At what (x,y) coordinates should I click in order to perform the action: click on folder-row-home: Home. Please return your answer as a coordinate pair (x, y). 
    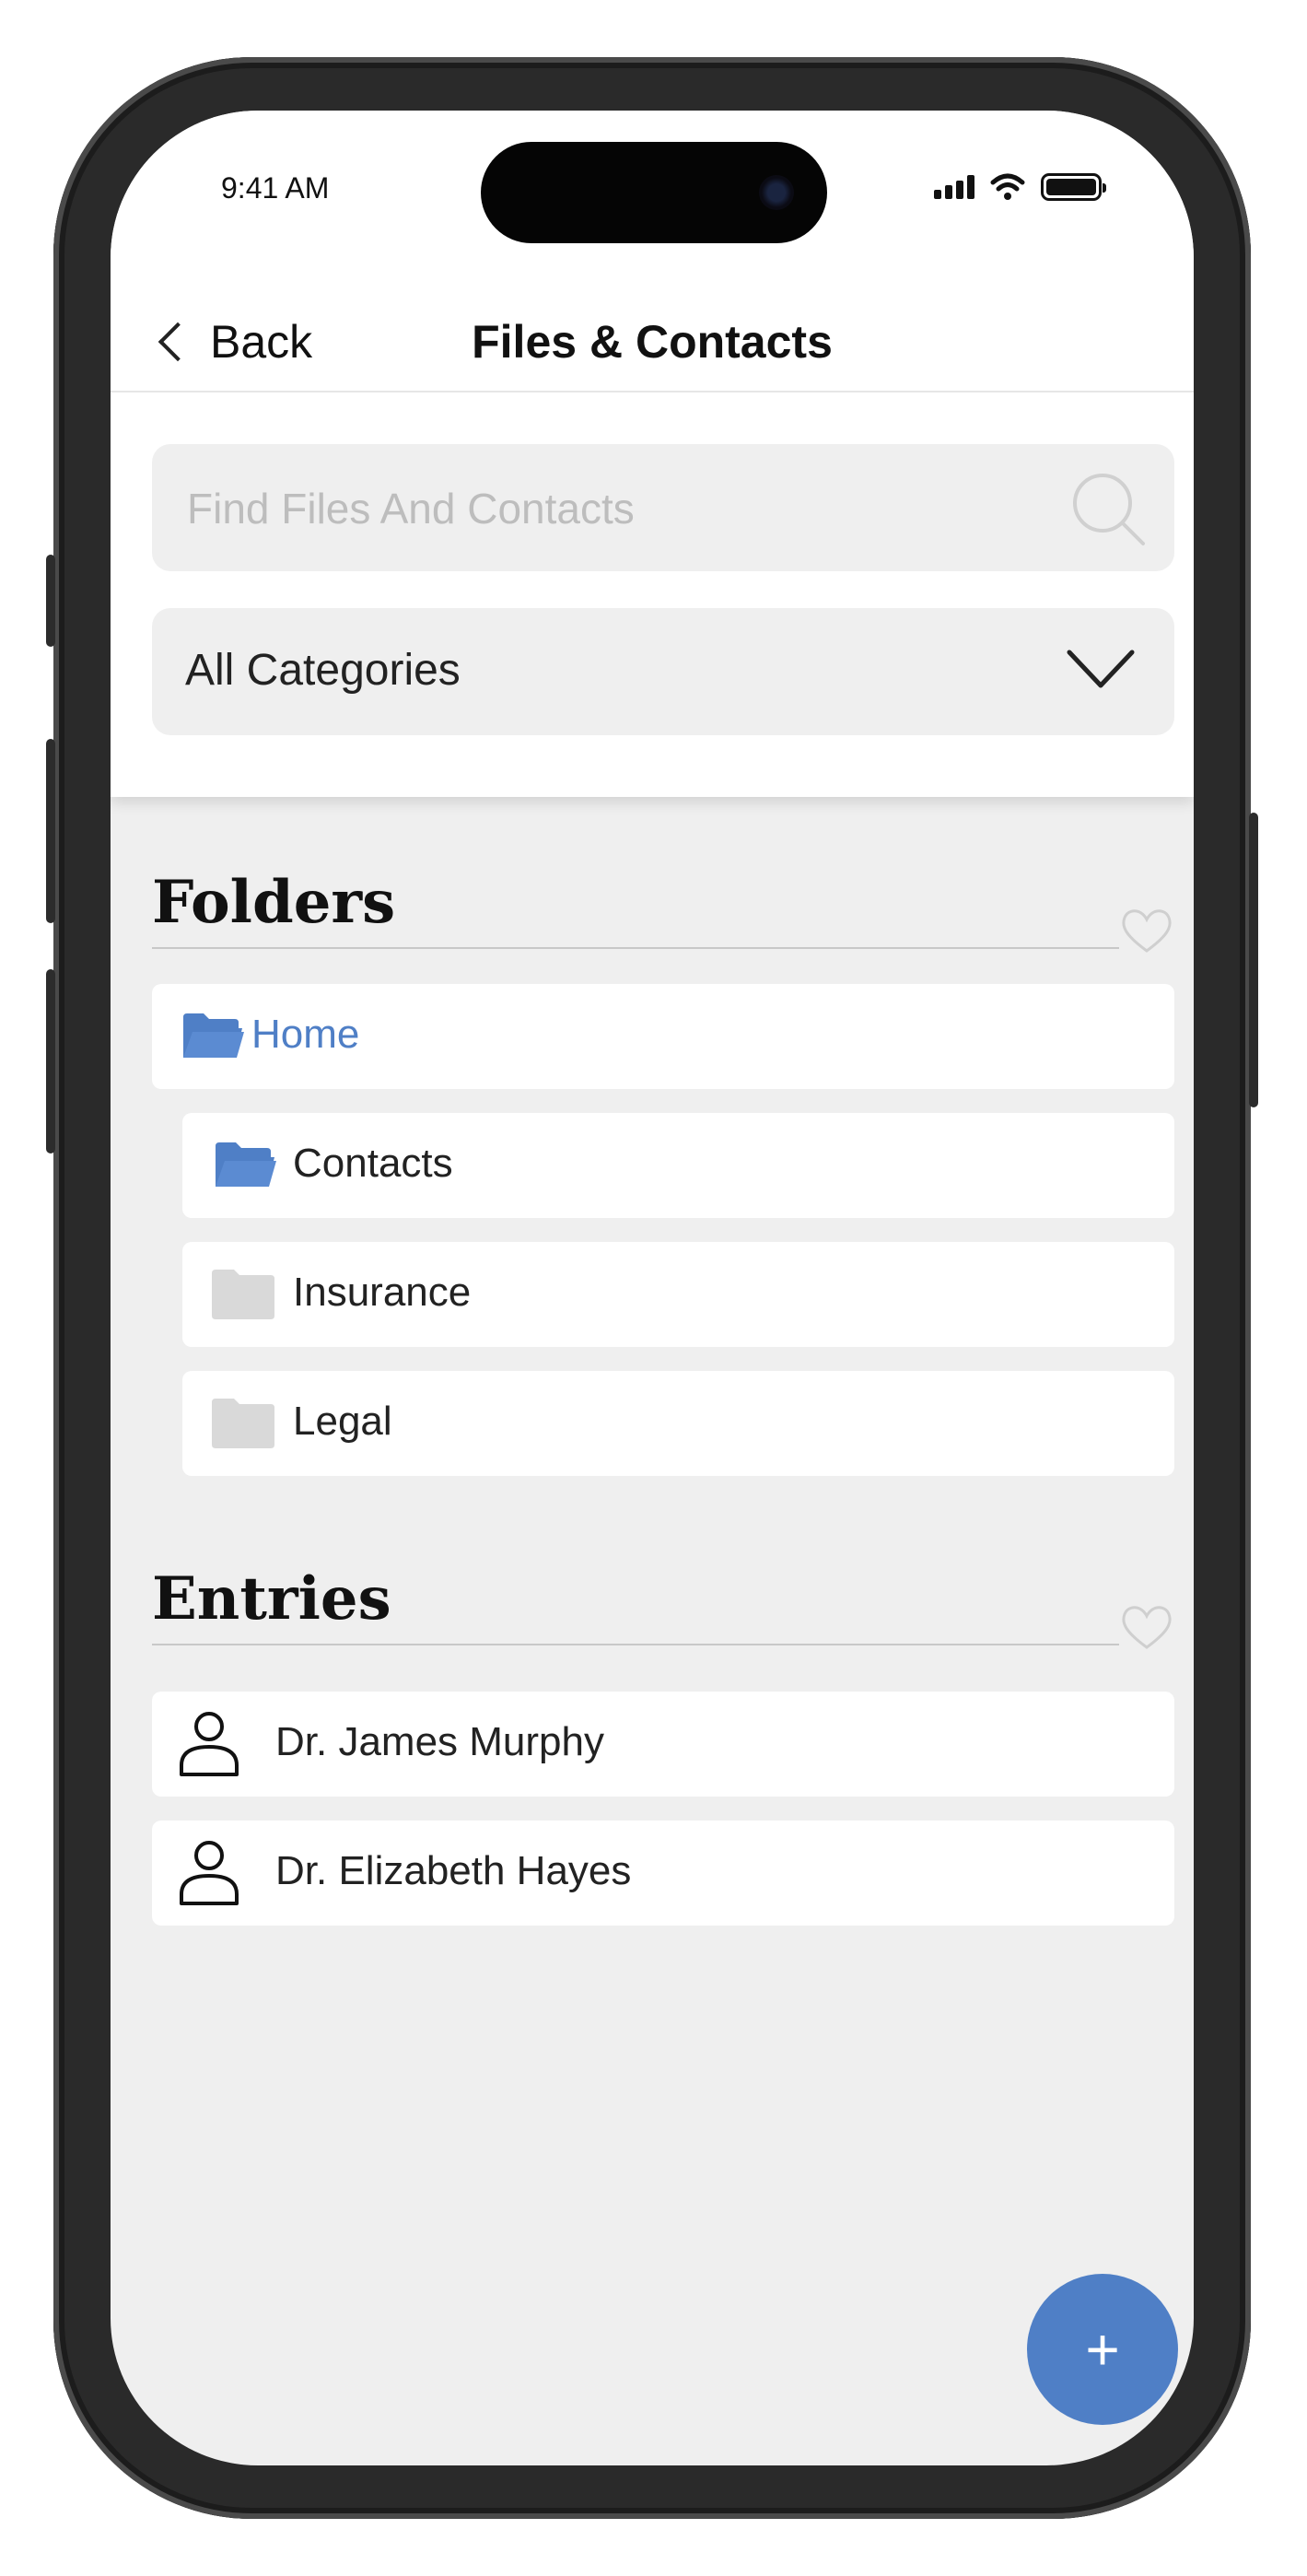
    Looking at the image, I should click on (663, 1036).